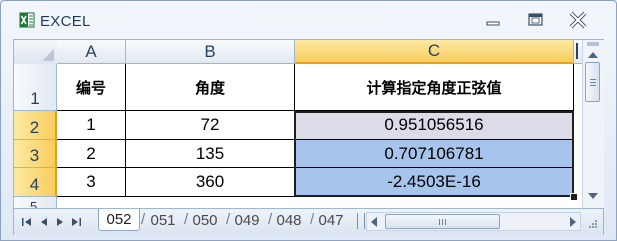  What do you see at coordinates (210, 125) in the screenshot?
I see `cell-b2: 72` at bounding box center [210, 125].